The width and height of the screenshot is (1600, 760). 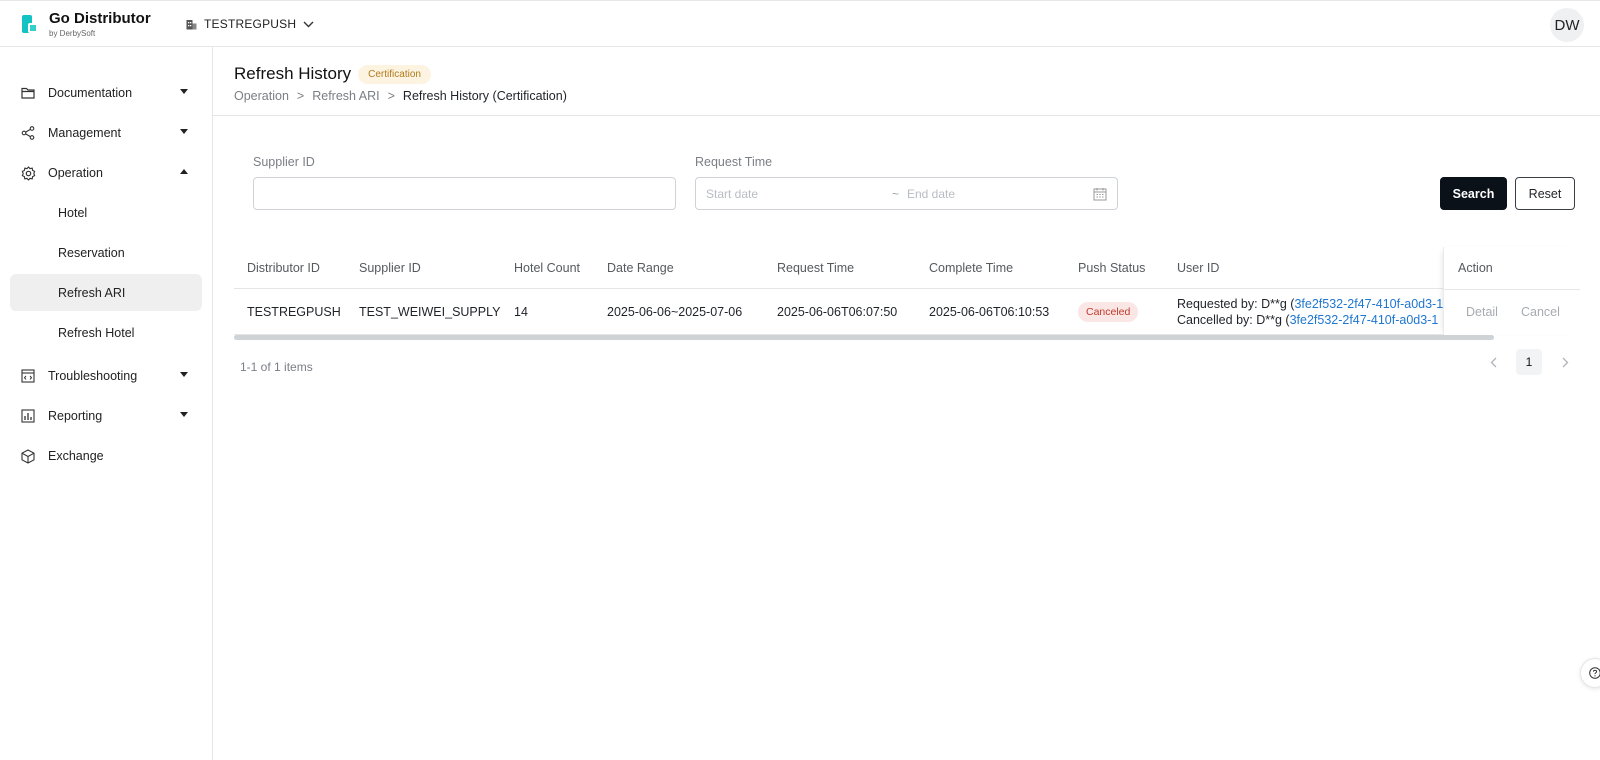 What do you see at coordinates (390, 267) in the screenshot?
I see `column-header-supplier-id: Supplier ID` at bounding box center [390, 267].